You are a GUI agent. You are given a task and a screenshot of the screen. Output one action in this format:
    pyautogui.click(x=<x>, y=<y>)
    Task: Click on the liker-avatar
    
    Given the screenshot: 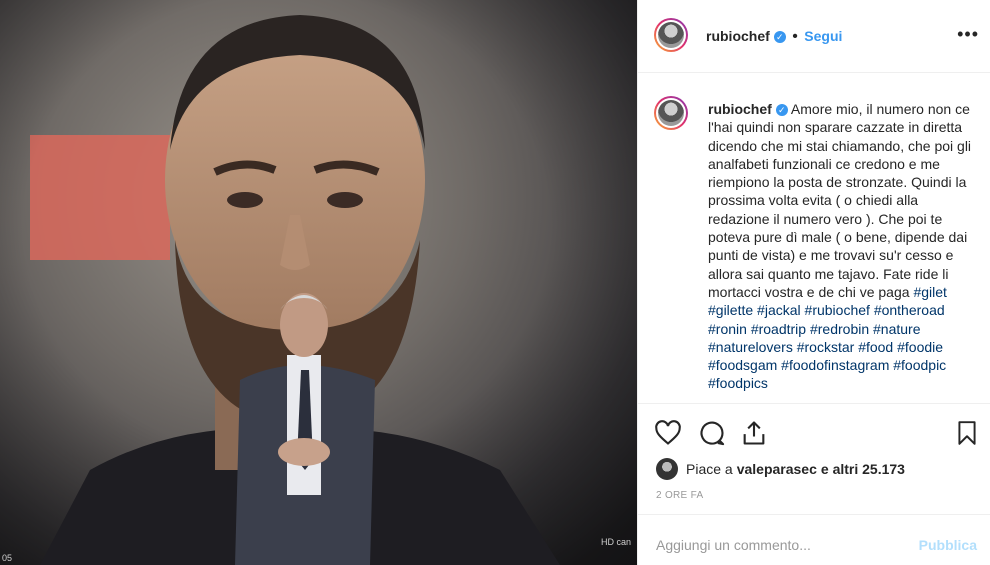 What is the action you would take?
    pyautogui.click(x=667, y=469)
    